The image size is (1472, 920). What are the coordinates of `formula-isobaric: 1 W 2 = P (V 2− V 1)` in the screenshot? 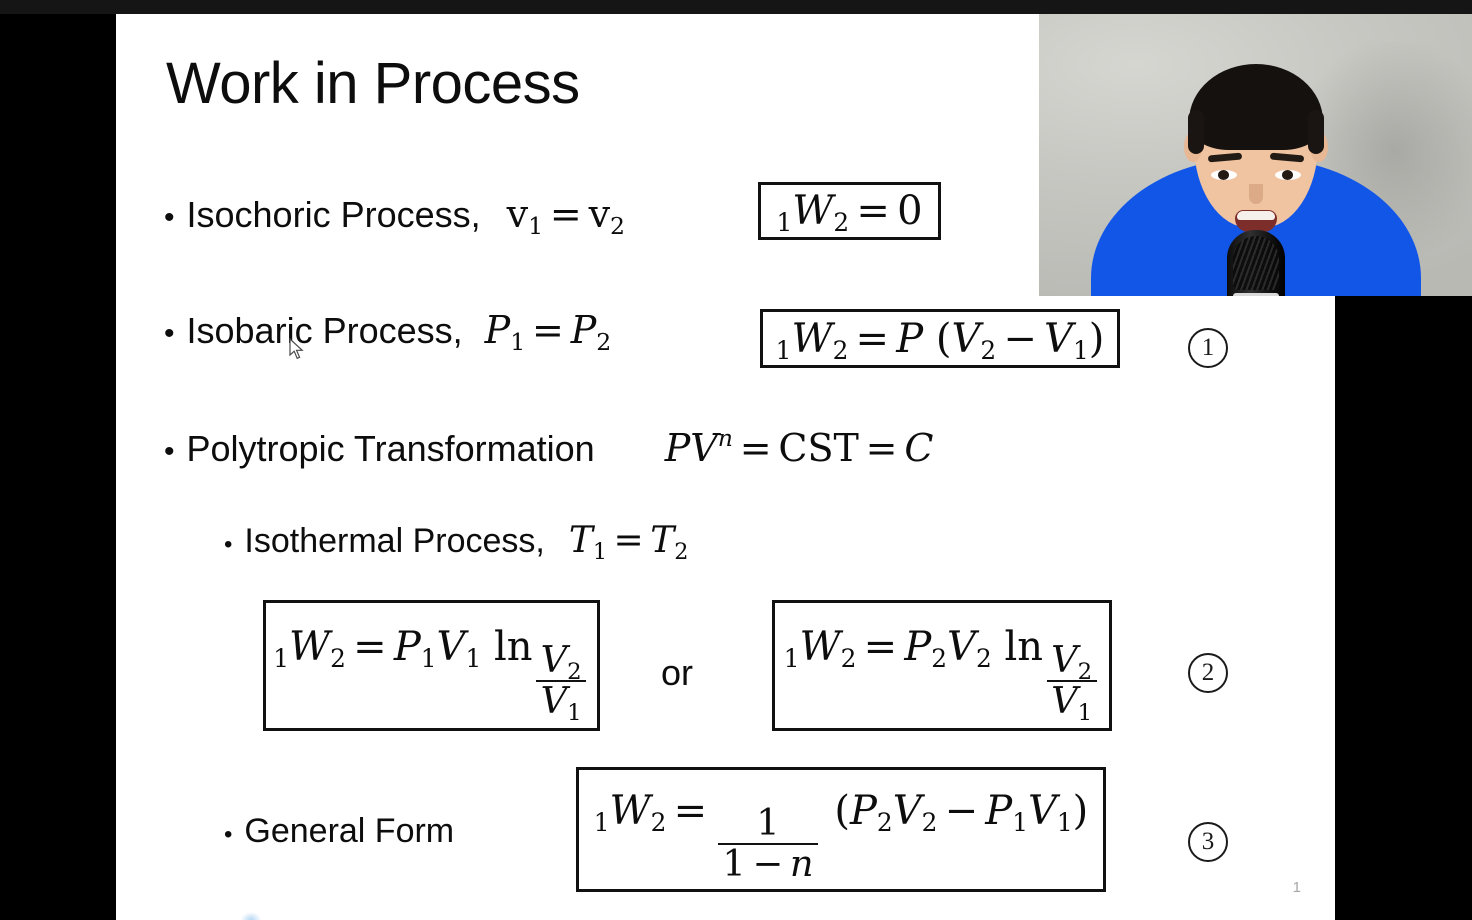 It's located at (940, 340).